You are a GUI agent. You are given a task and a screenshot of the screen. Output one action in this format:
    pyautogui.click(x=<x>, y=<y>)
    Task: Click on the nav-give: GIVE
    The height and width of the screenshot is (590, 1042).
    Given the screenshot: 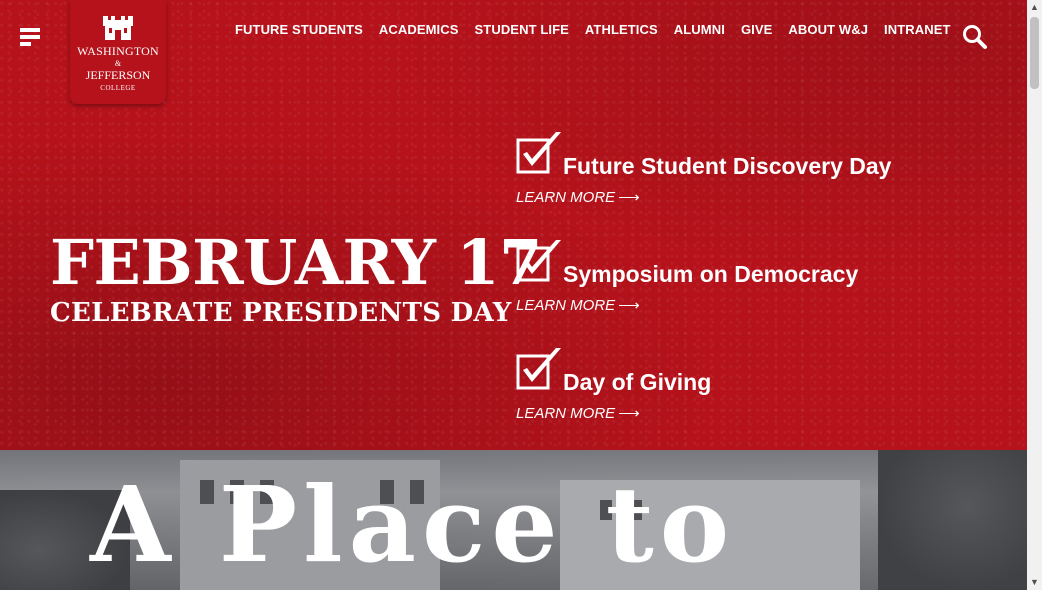 What is the action you would take?
    pyautogui.click(x=756, y=29)
    